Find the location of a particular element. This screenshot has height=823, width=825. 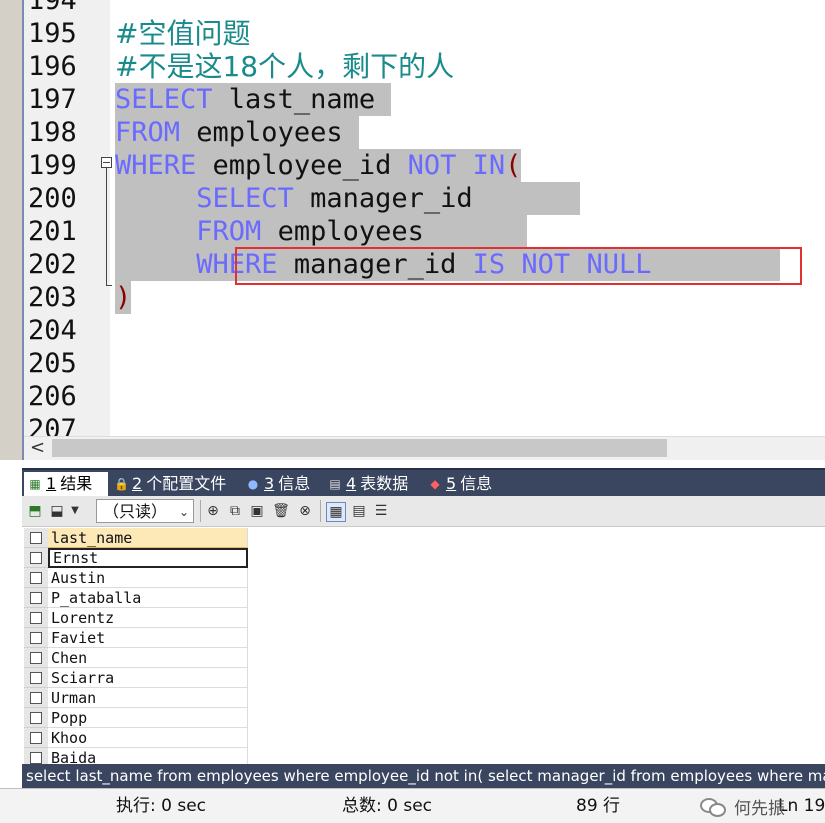

tab-number: 4 is located at coordinates (351, 483).